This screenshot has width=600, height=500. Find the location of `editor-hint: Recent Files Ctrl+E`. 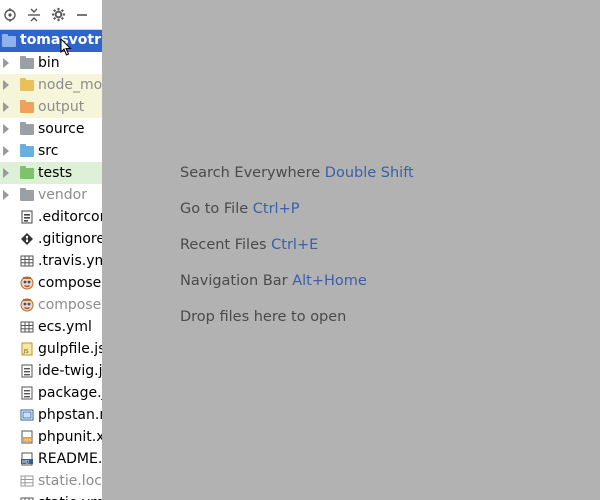

editor-hint: Recent Files Ctrl+E is located at coordinates (249, 245).